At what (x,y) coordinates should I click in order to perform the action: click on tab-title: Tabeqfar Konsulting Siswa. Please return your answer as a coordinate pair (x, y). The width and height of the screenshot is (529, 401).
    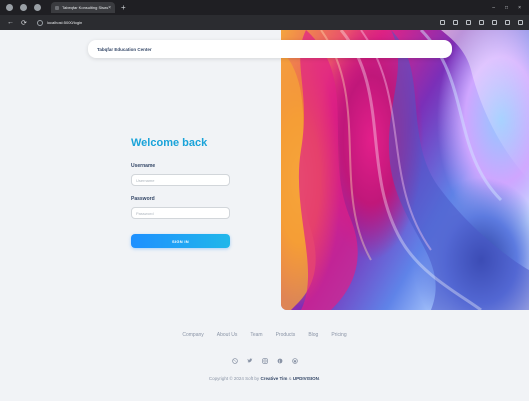
    Looking at the image, I should click on (85, 7).